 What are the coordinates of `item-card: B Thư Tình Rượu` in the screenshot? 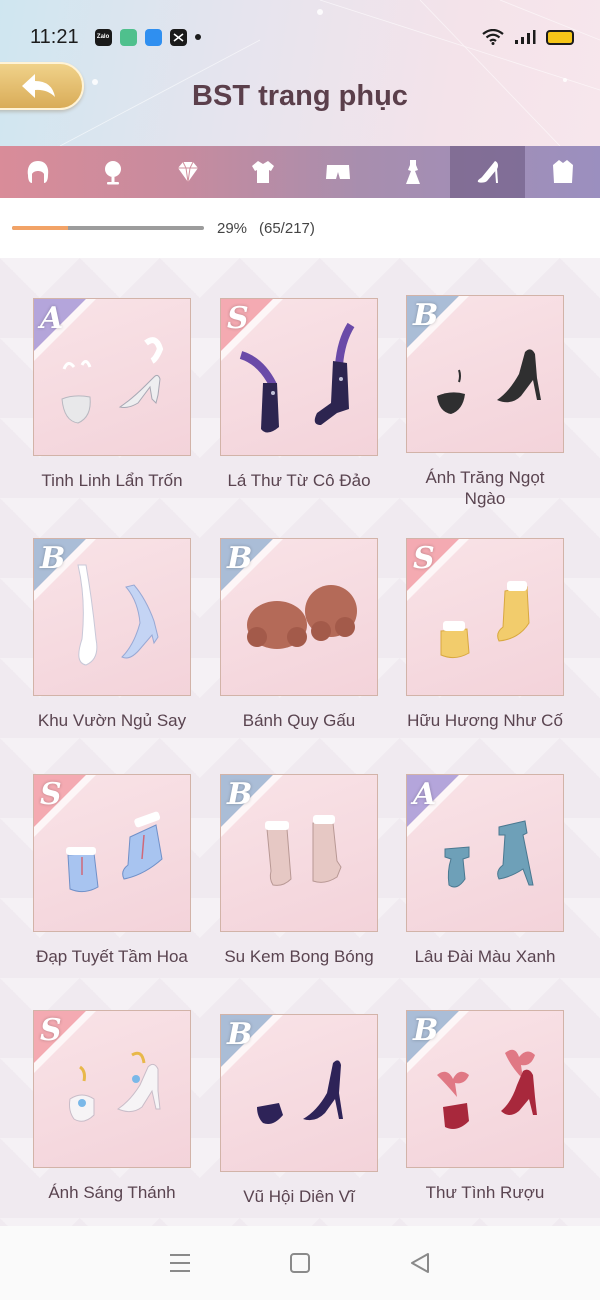 It's located at (485, 1106).